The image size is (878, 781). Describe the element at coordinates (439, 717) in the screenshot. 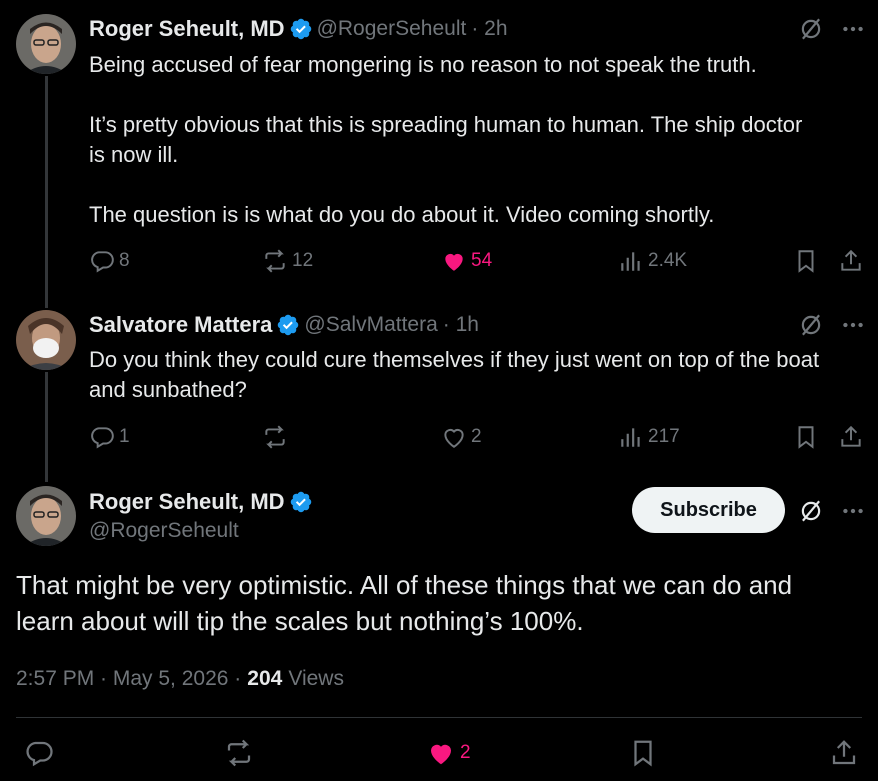

I see `divider` at that location.